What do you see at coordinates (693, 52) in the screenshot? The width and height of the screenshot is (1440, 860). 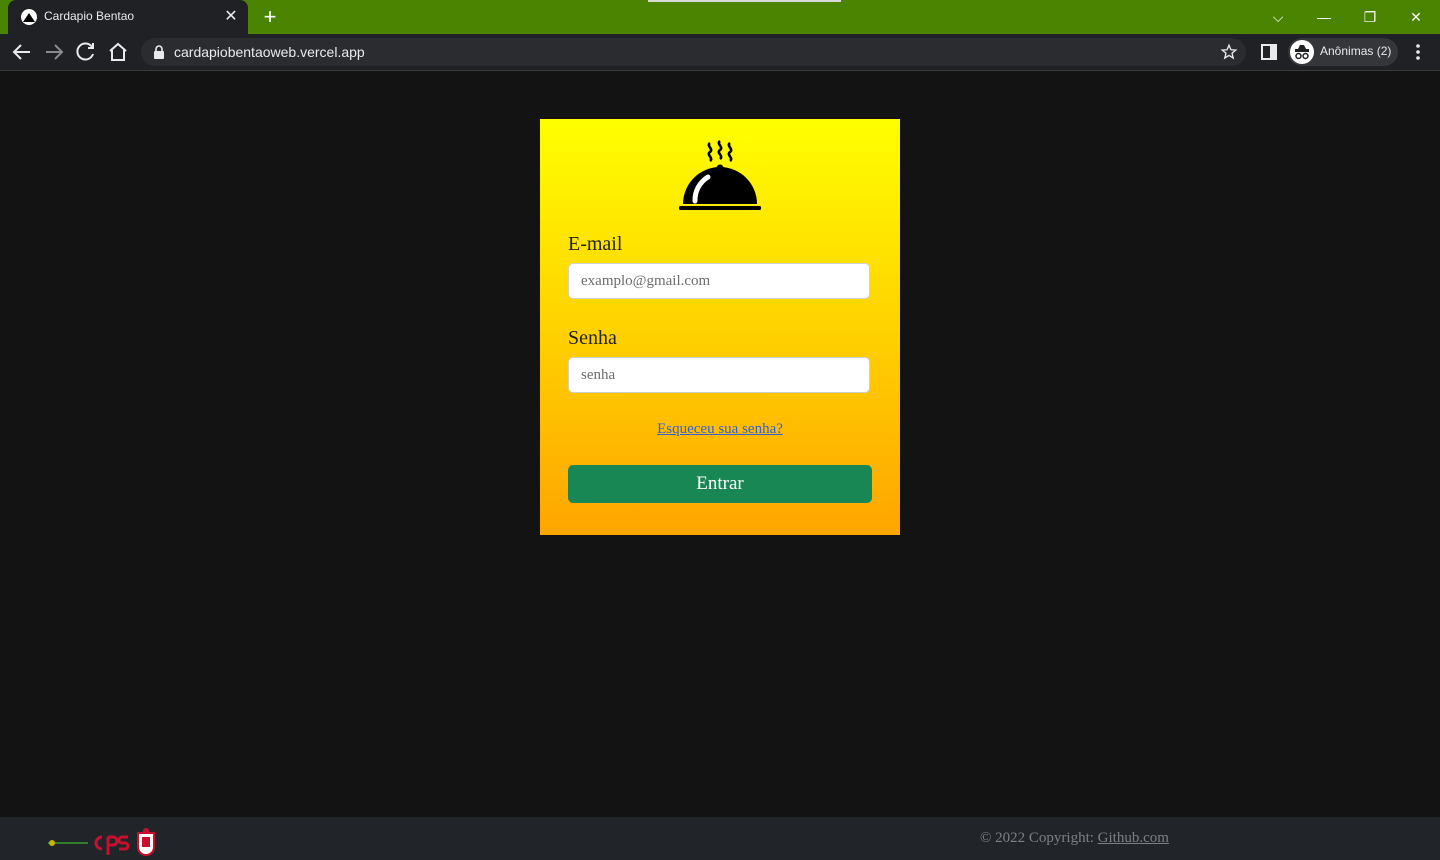 I see `address-bar: cardapiobentaoweb.vercel.app` at bounding box center [693, 52].